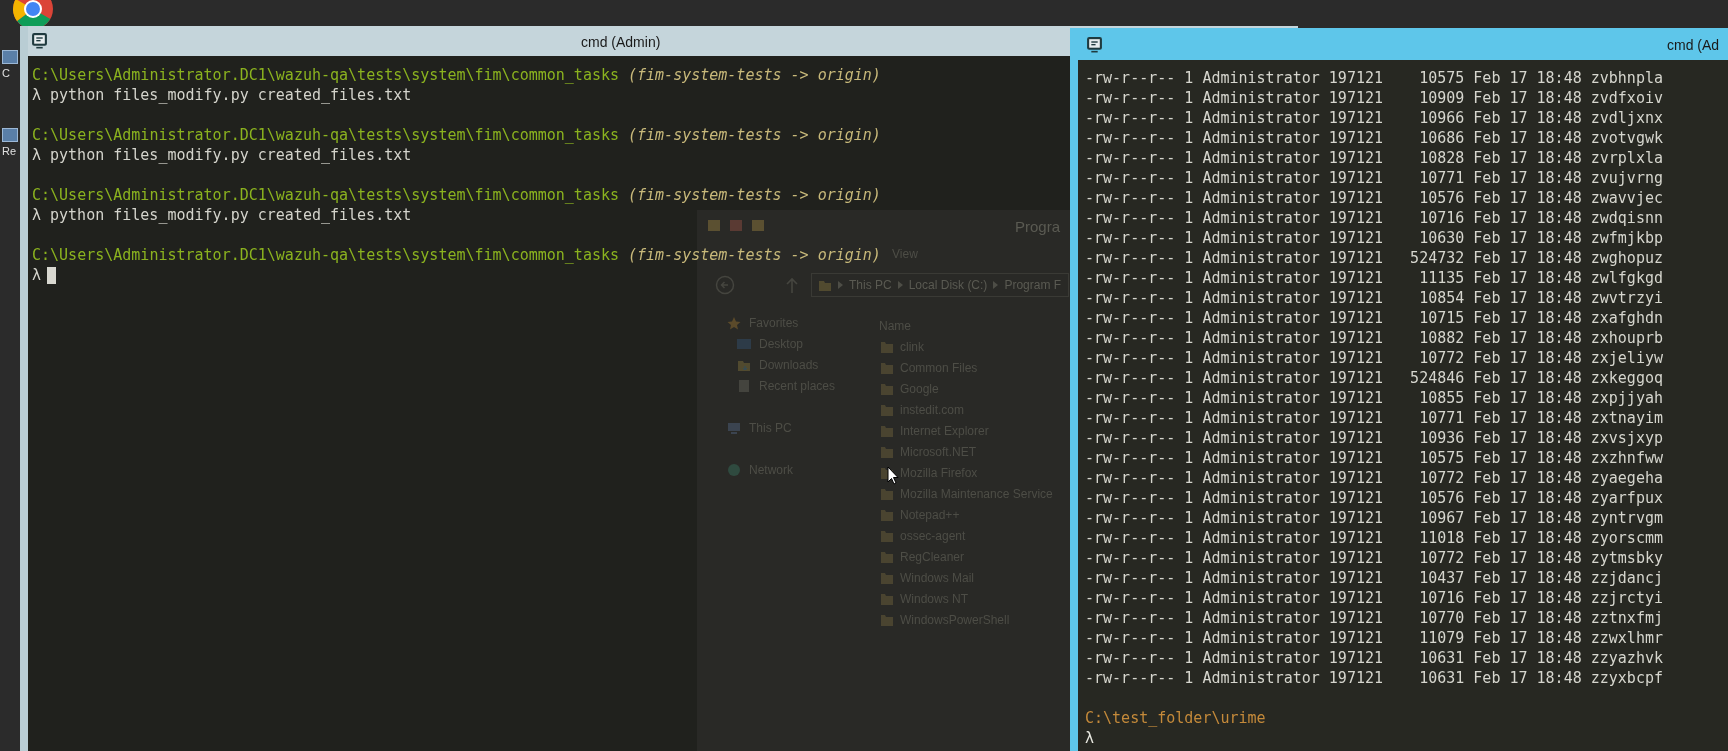 Image resolution: width=1728 pixels, height=751 pixels. Describe the element at coordinates (1374, 638) in the screenshot. I see `listing-line: -rw-r--r-- 1 Administrator 197121 11079 Feb 17 18:48 zzwxlhmr` at that location.